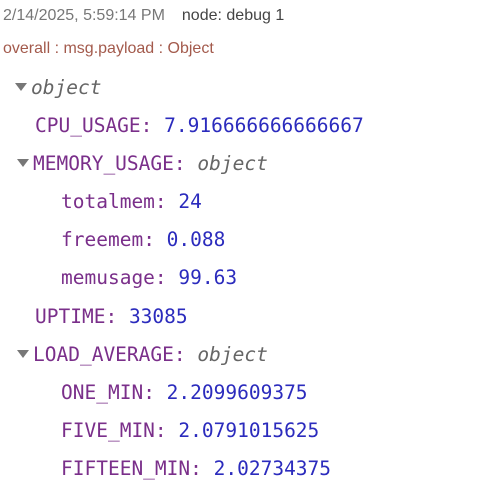 The height and width of the screenshot is (498, 502). I want to click on property-key: LOAD_AVERAGE, so click(103, 354).